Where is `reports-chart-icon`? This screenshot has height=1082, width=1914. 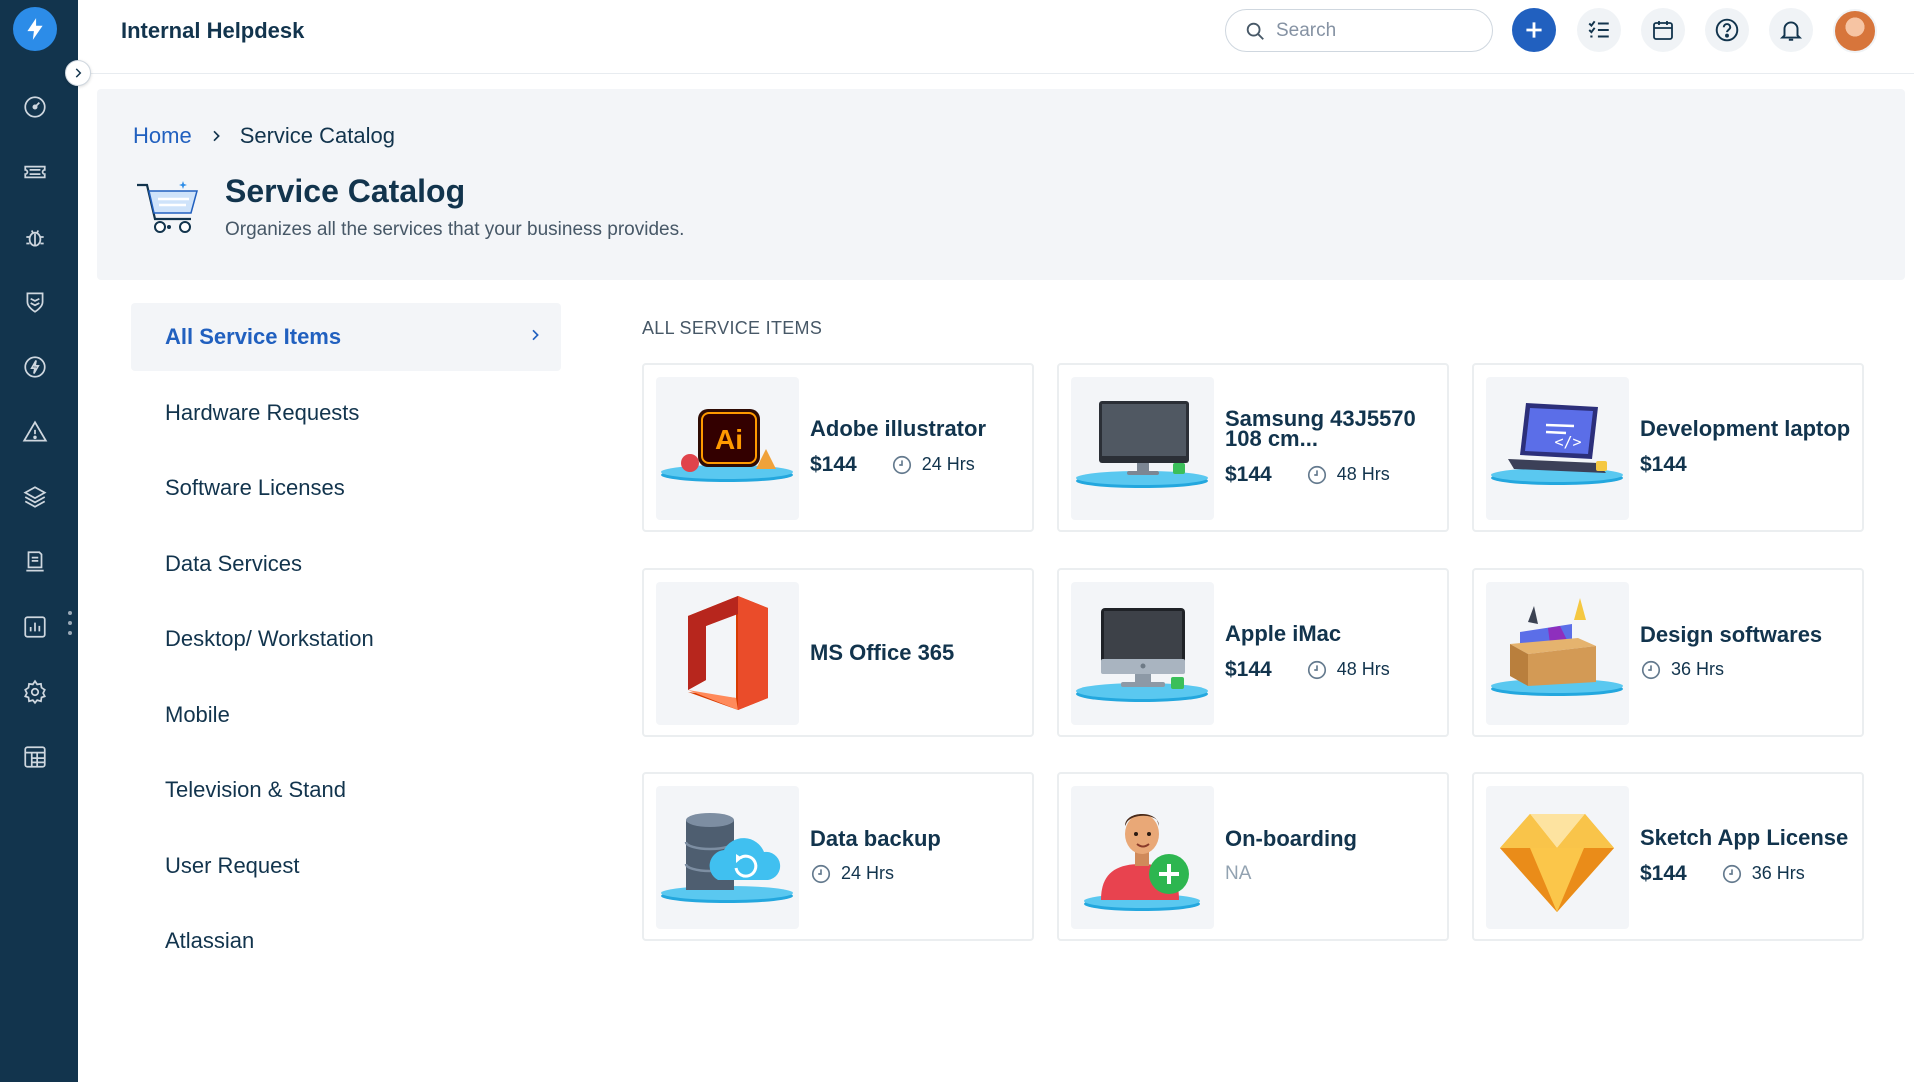 reports-chart-icon is located at coordinates (35, 627).